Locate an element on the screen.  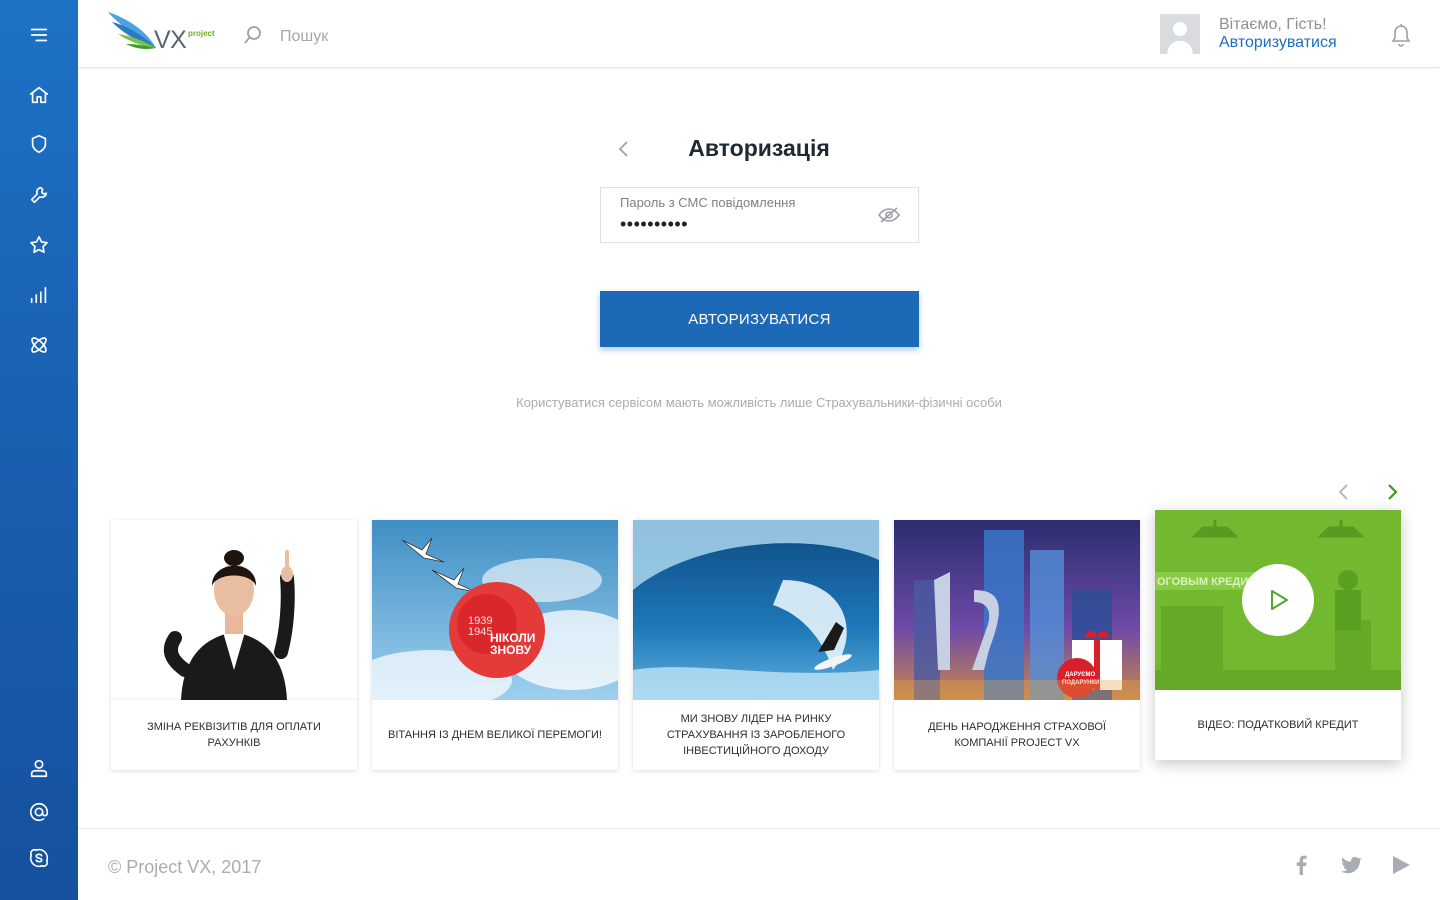
home-icon is located at coordinates (39, 95).